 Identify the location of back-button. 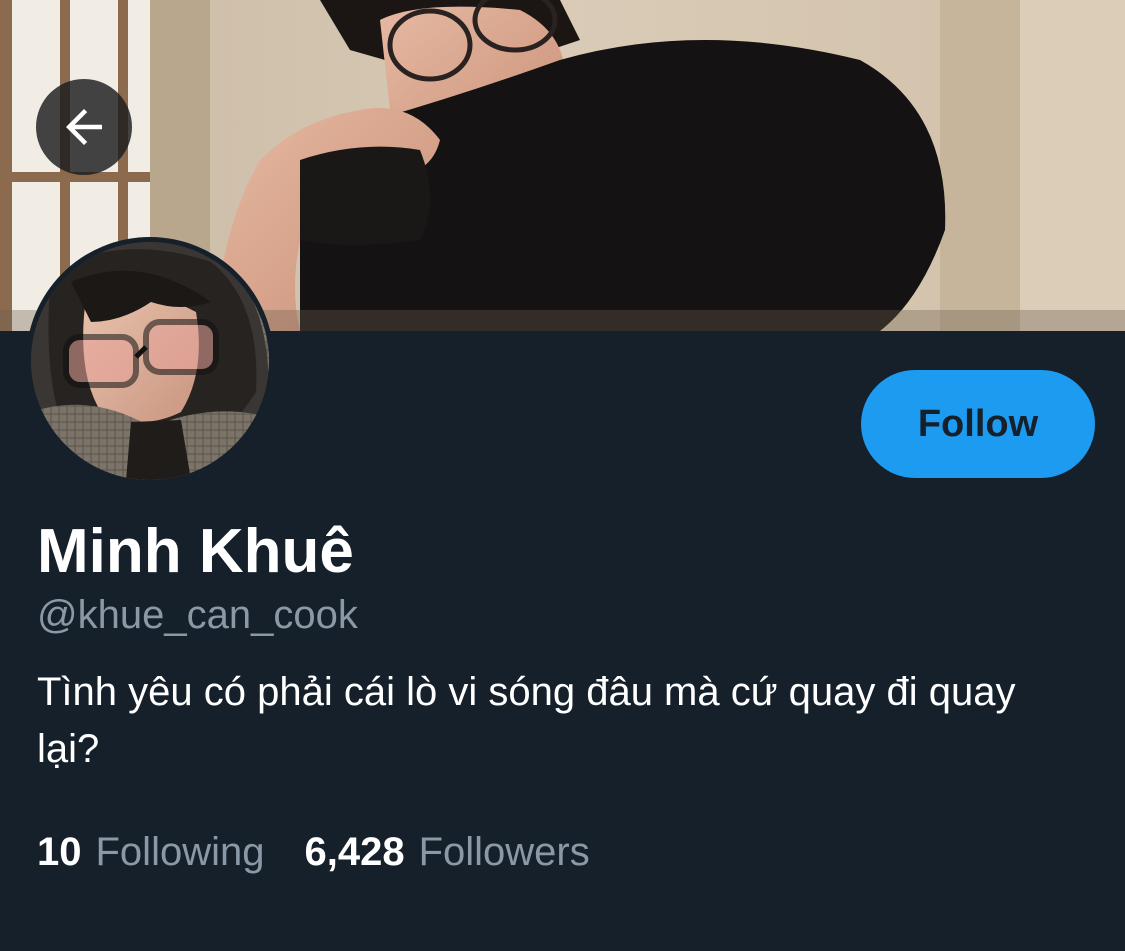
(84, 127).